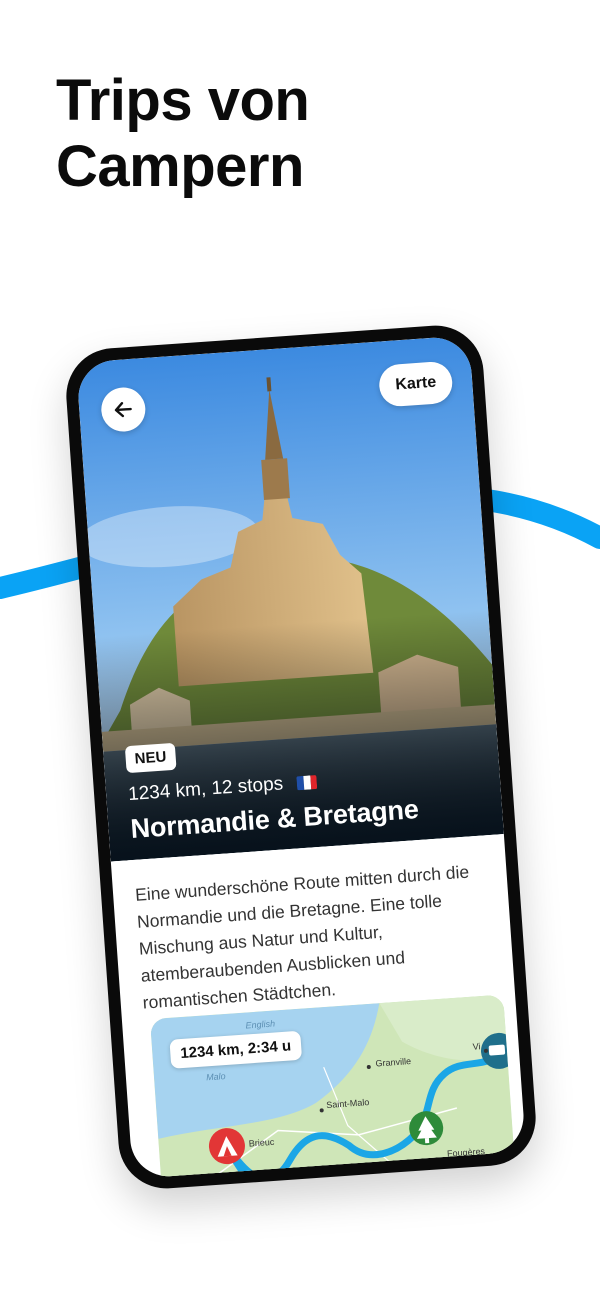 This screenshot has height=1298, width=600. Describe the element at coordinates (261, 1142) in the screenshot. I see `map-place-label: Brieuc` at that location.